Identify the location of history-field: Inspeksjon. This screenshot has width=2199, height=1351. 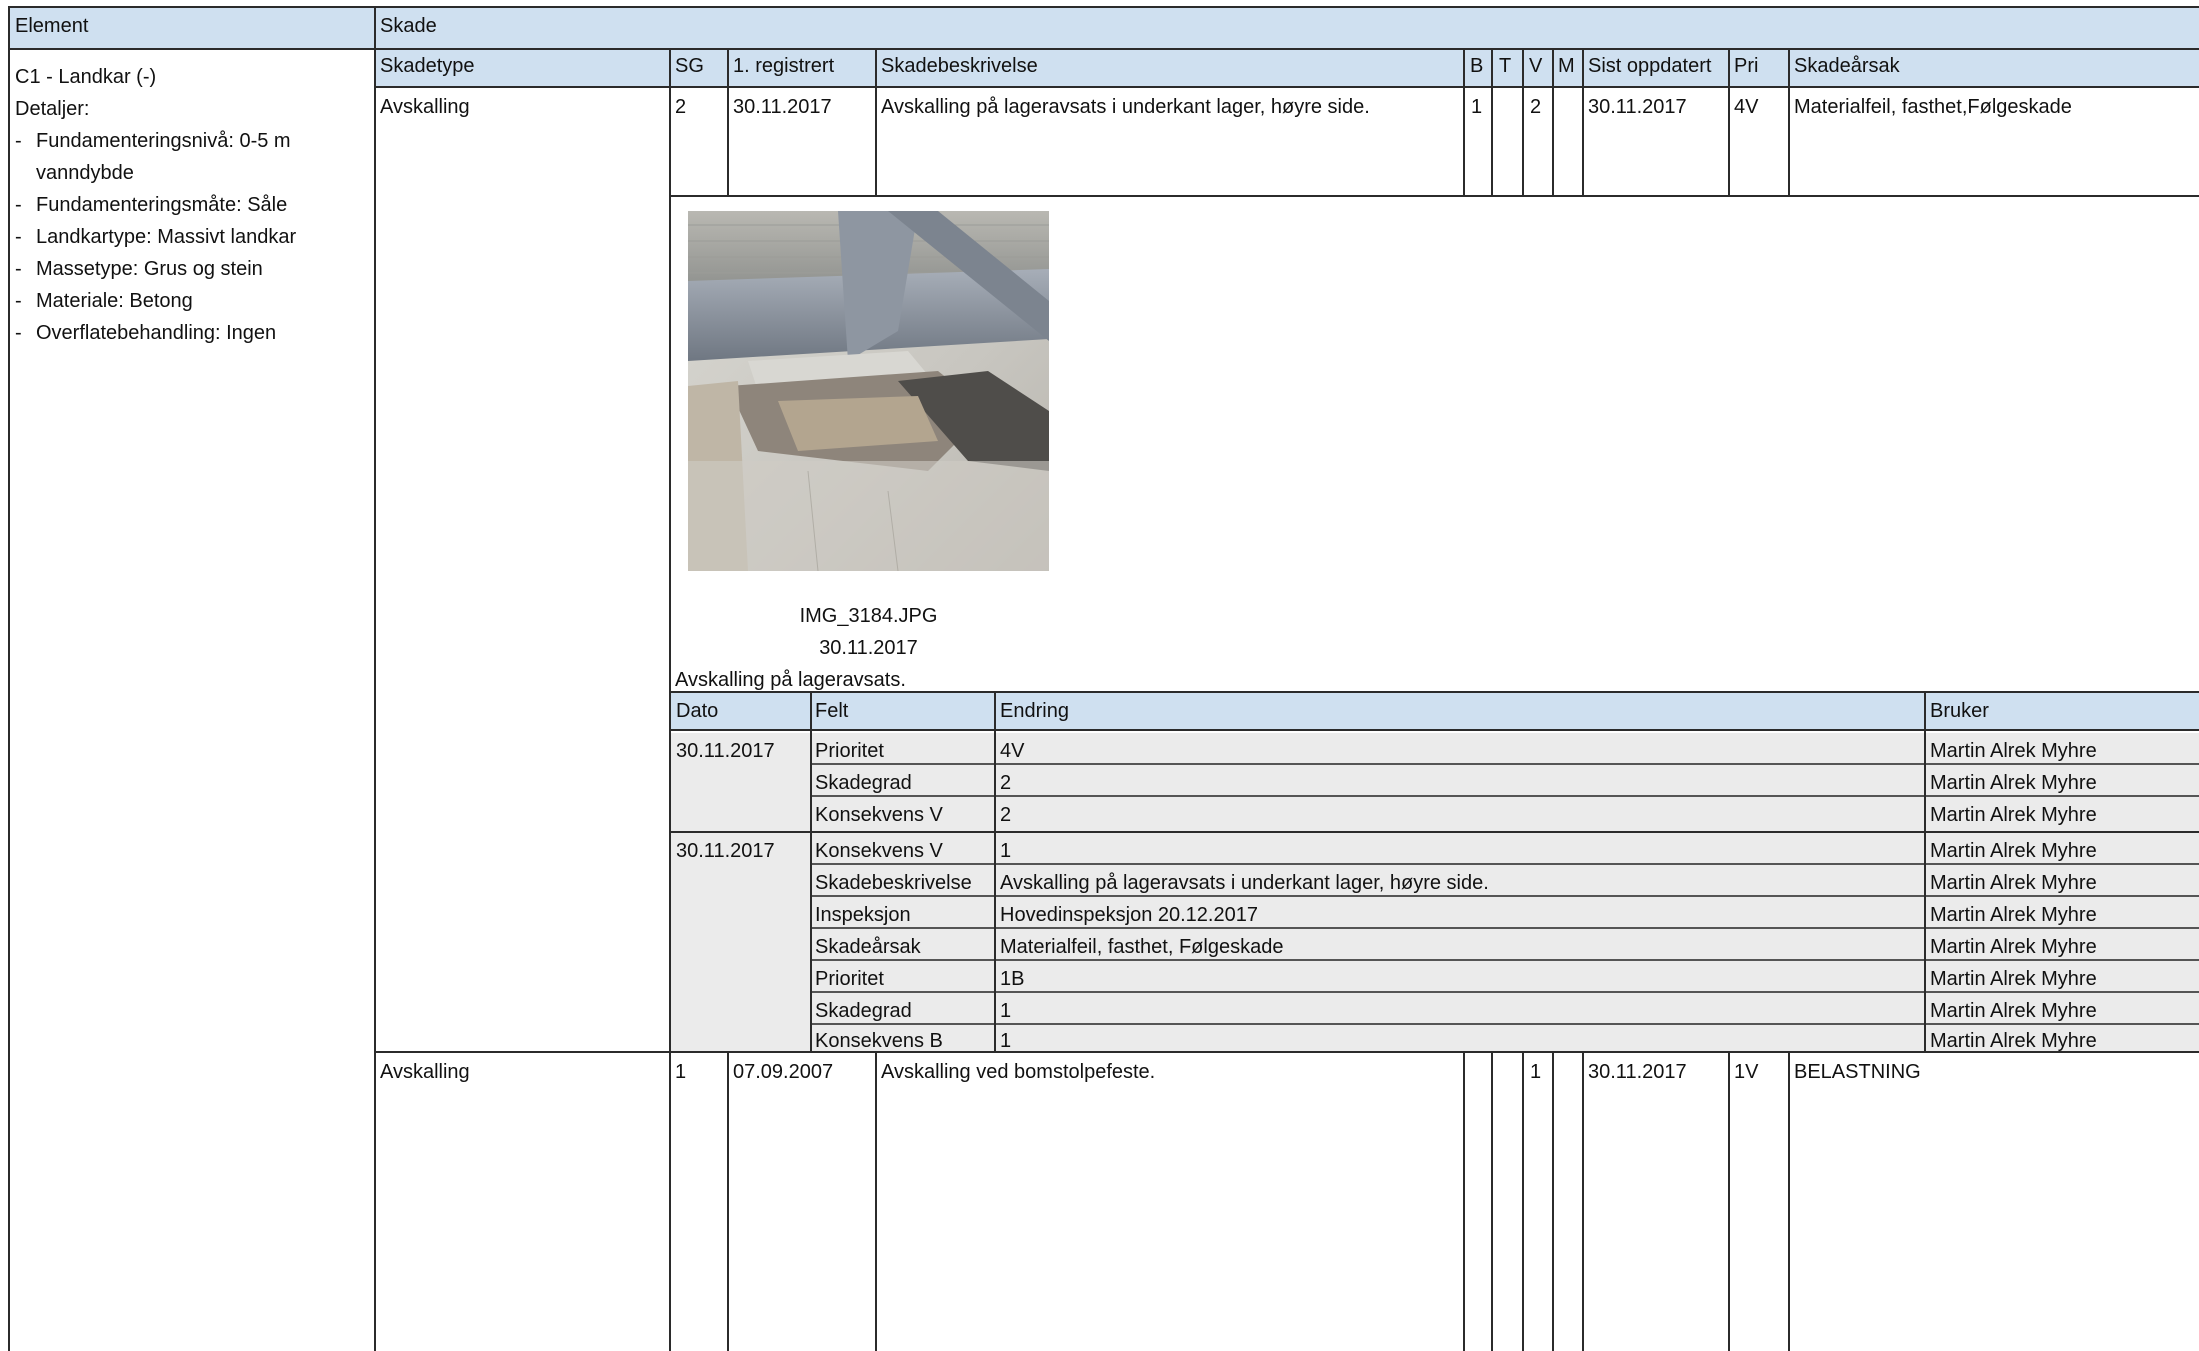
(863, 915).